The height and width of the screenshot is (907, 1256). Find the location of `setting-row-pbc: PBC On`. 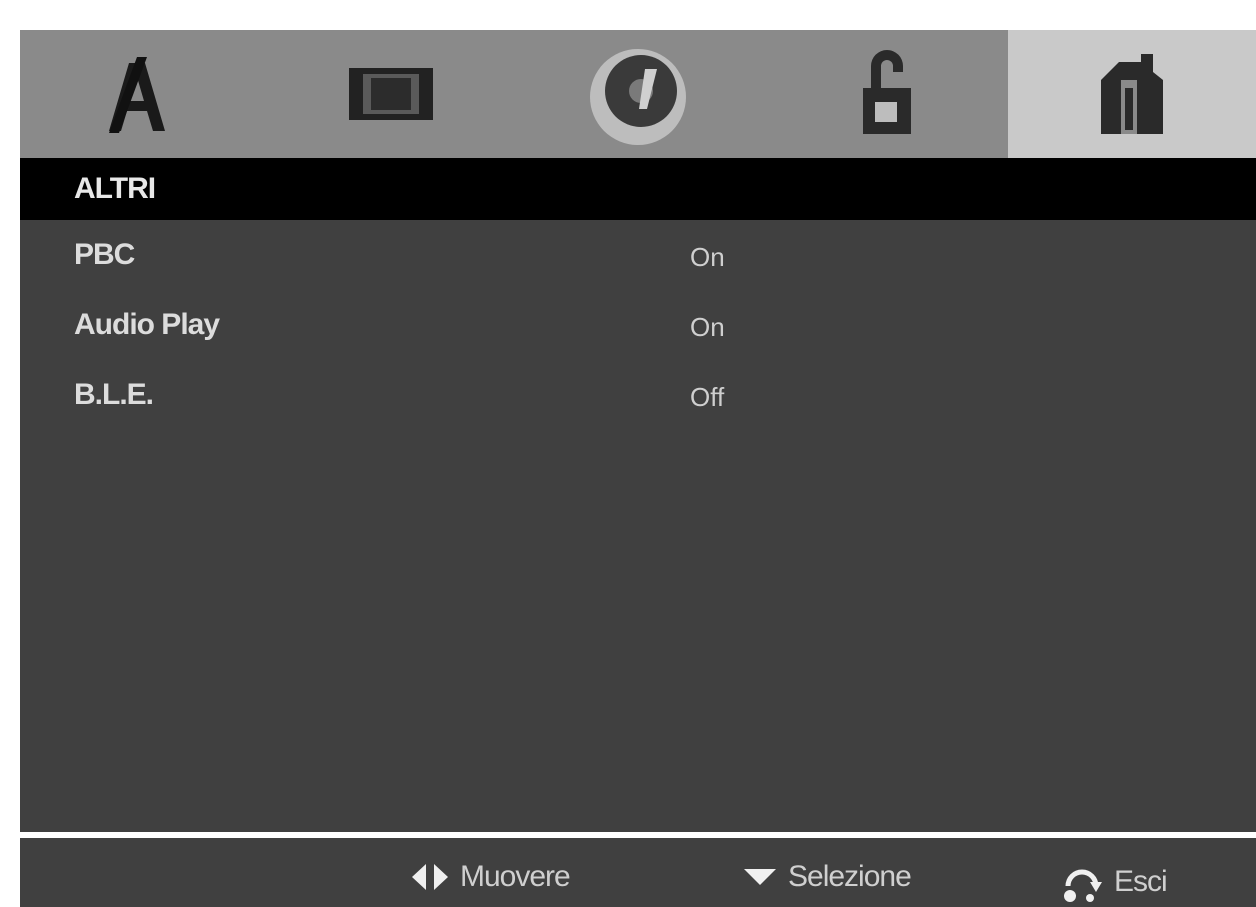

setting-row-pbc: PBC On is located at coordinates (638, 255).